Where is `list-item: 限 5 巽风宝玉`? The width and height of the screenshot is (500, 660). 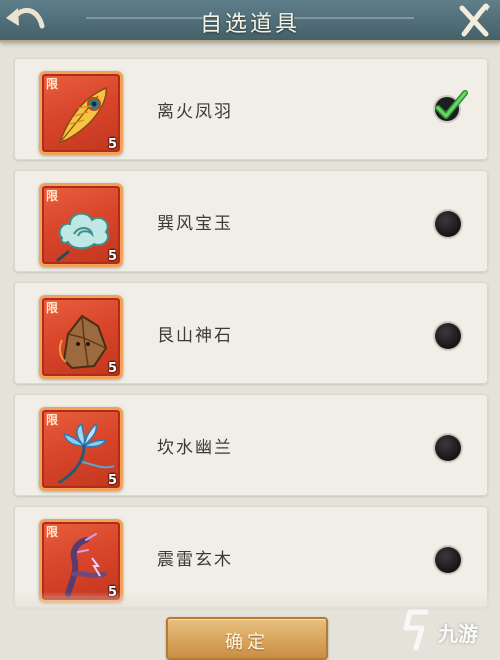 list-item: 限 5 巽风宝玉 is located at coordinates (251, 221).